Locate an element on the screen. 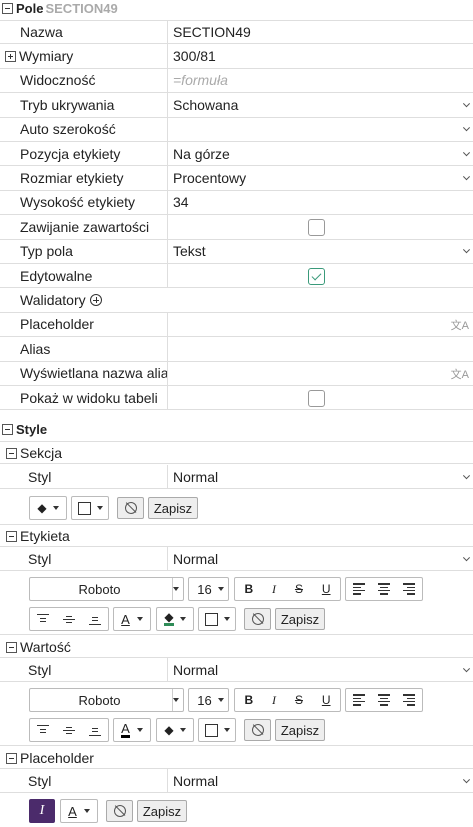 The width and height of the screenshot is (473, 827). wartosc-header: Wartość is located at coordinates (236, 647).